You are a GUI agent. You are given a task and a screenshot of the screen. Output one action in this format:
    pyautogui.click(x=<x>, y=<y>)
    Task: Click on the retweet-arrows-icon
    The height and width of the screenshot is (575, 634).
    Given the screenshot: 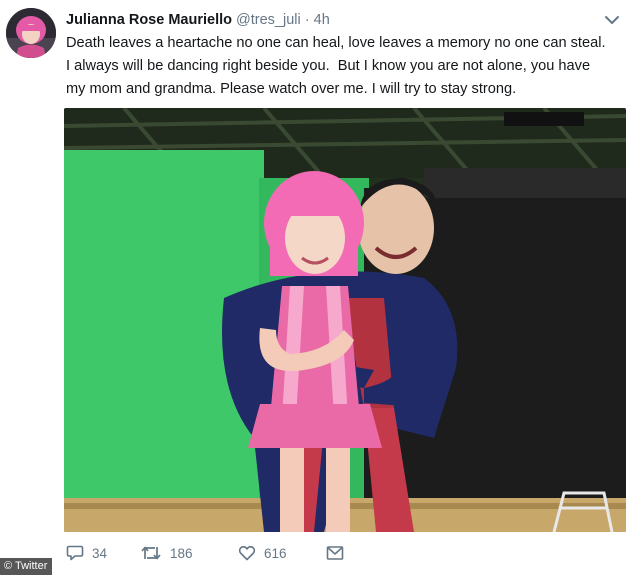 What is the action you would take?
    pyautogui.click(x=151, y=553)
    